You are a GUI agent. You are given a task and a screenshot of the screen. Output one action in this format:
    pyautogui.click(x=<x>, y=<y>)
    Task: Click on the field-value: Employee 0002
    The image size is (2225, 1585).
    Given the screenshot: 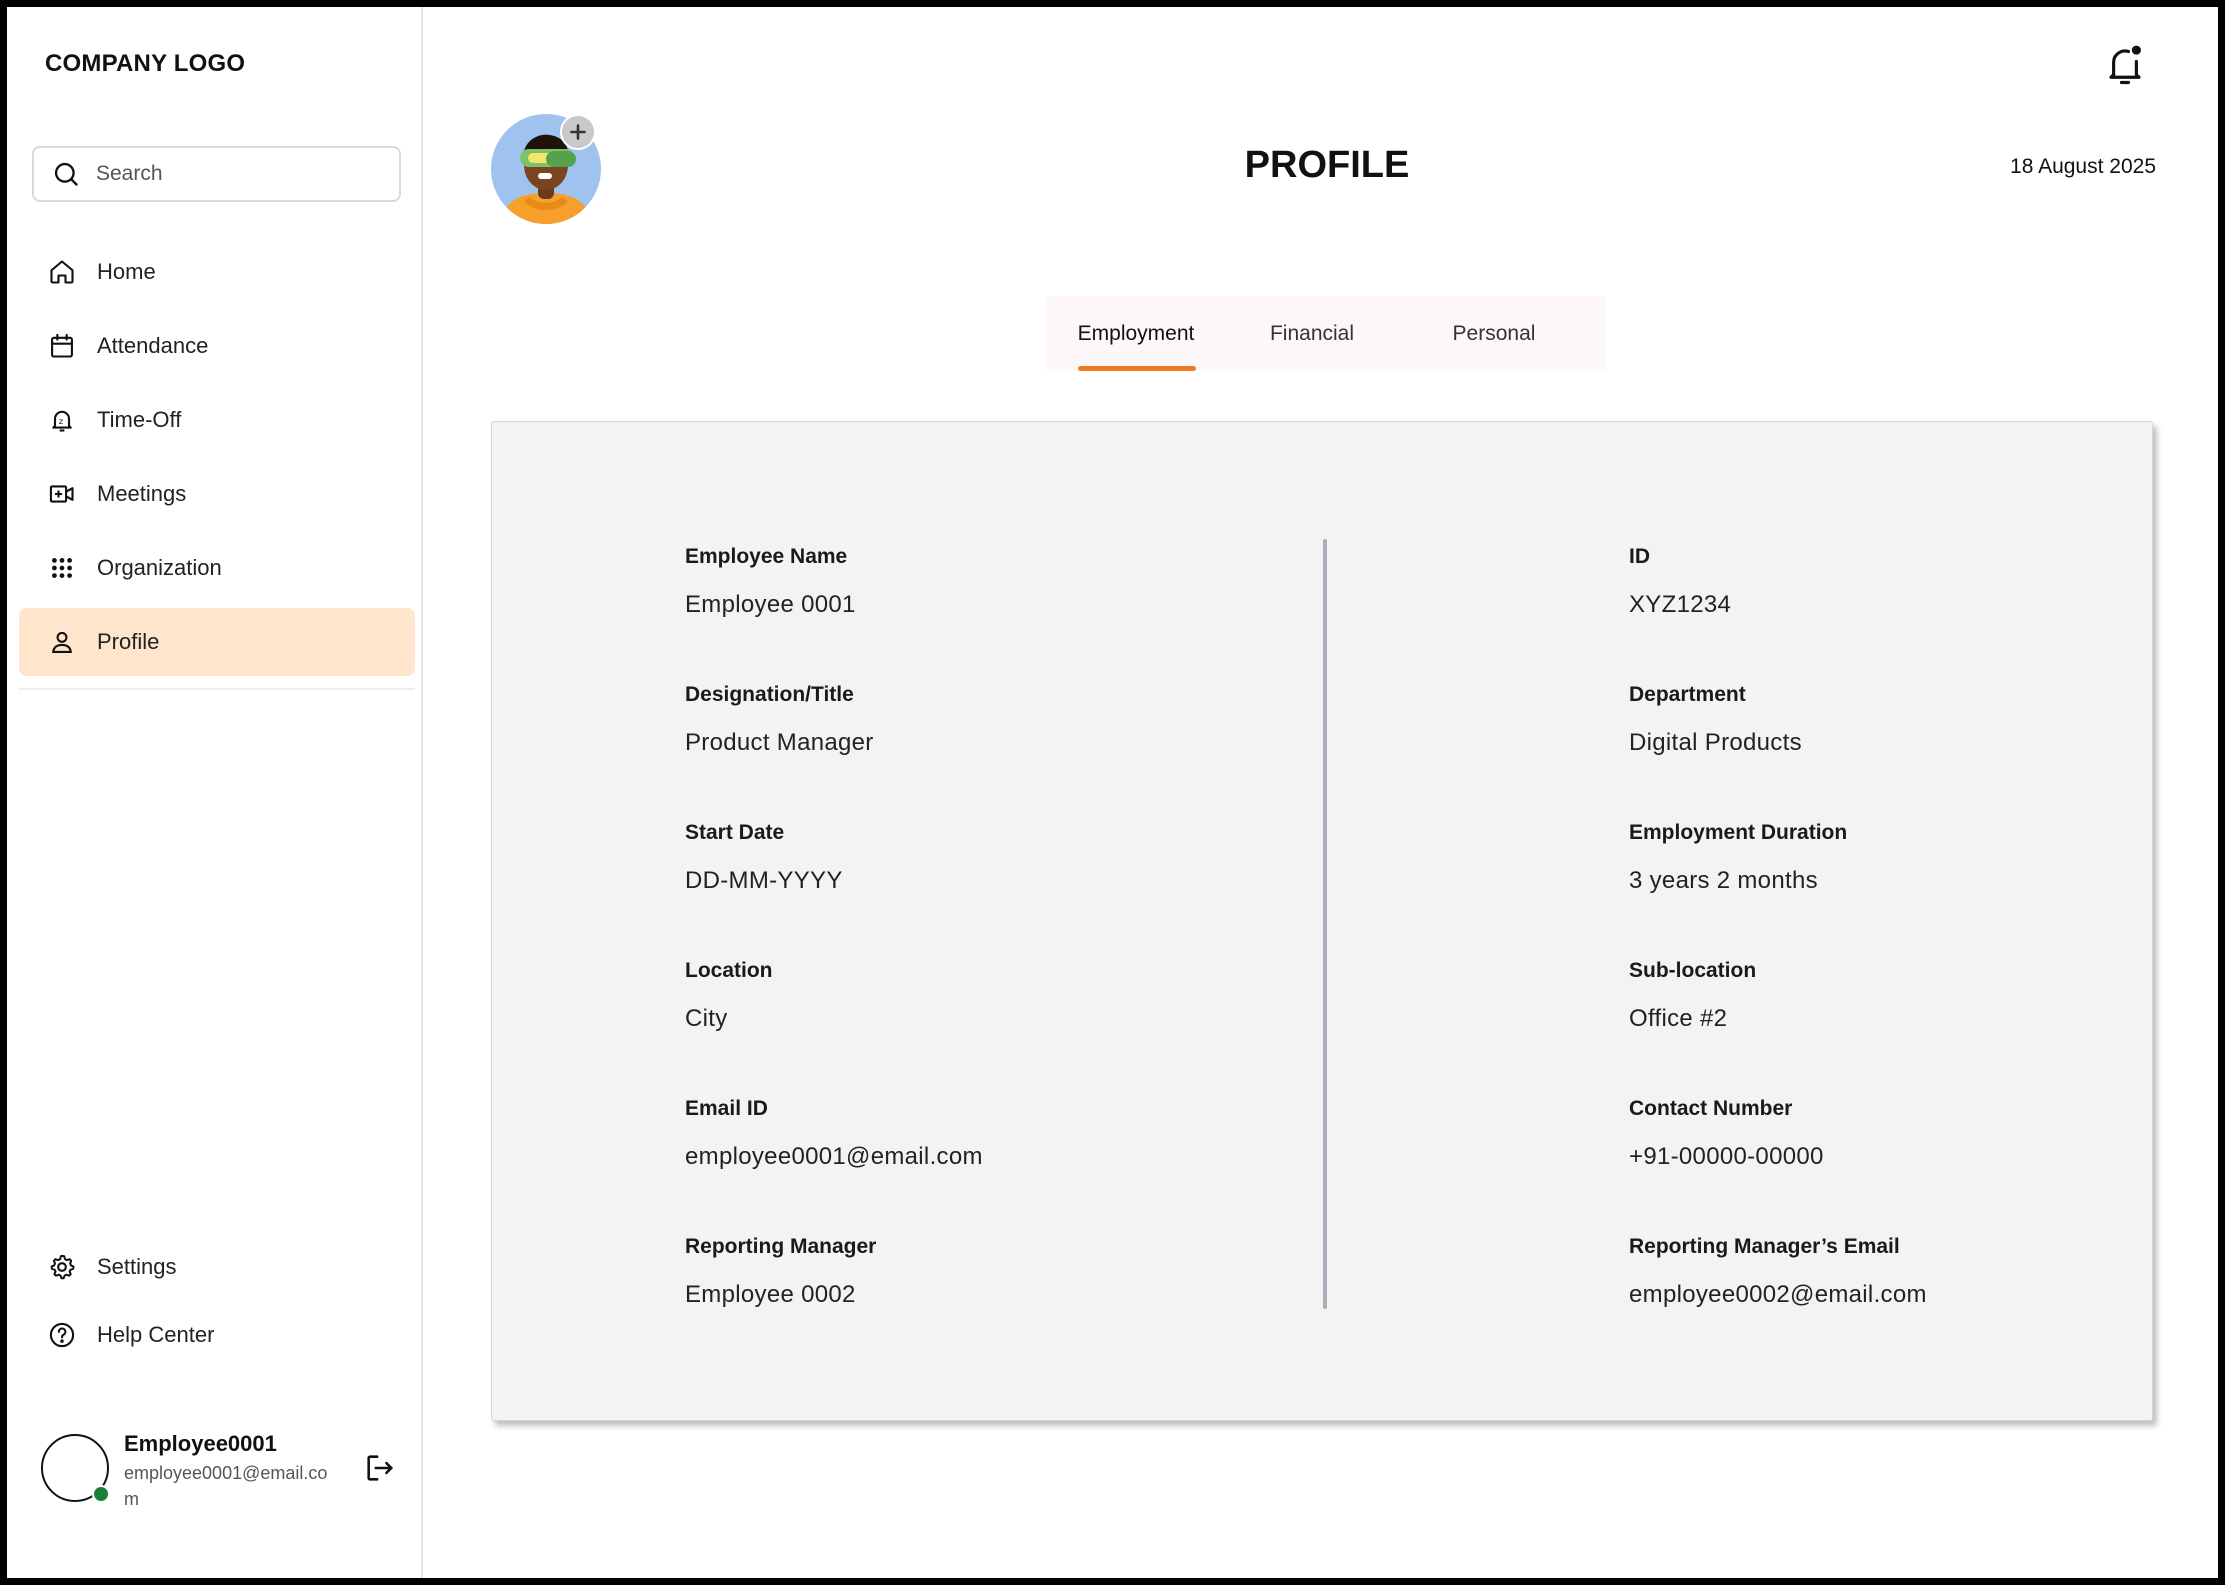 What is the action you would take?
    pyautogui.click(x=770, y=1294)
    